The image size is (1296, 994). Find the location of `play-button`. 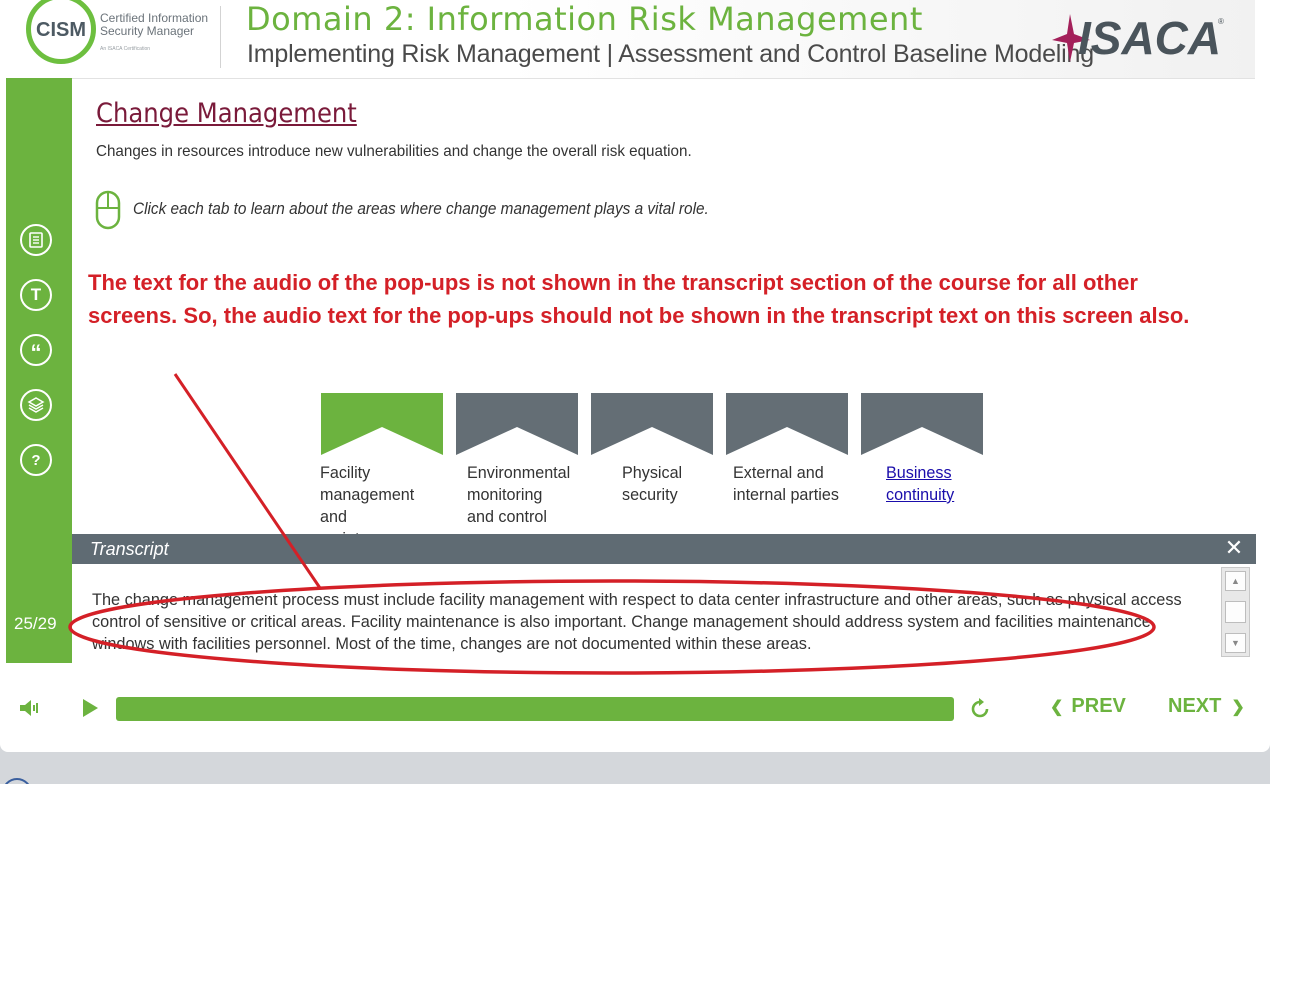

play-button is located at coordinates (90, 708).